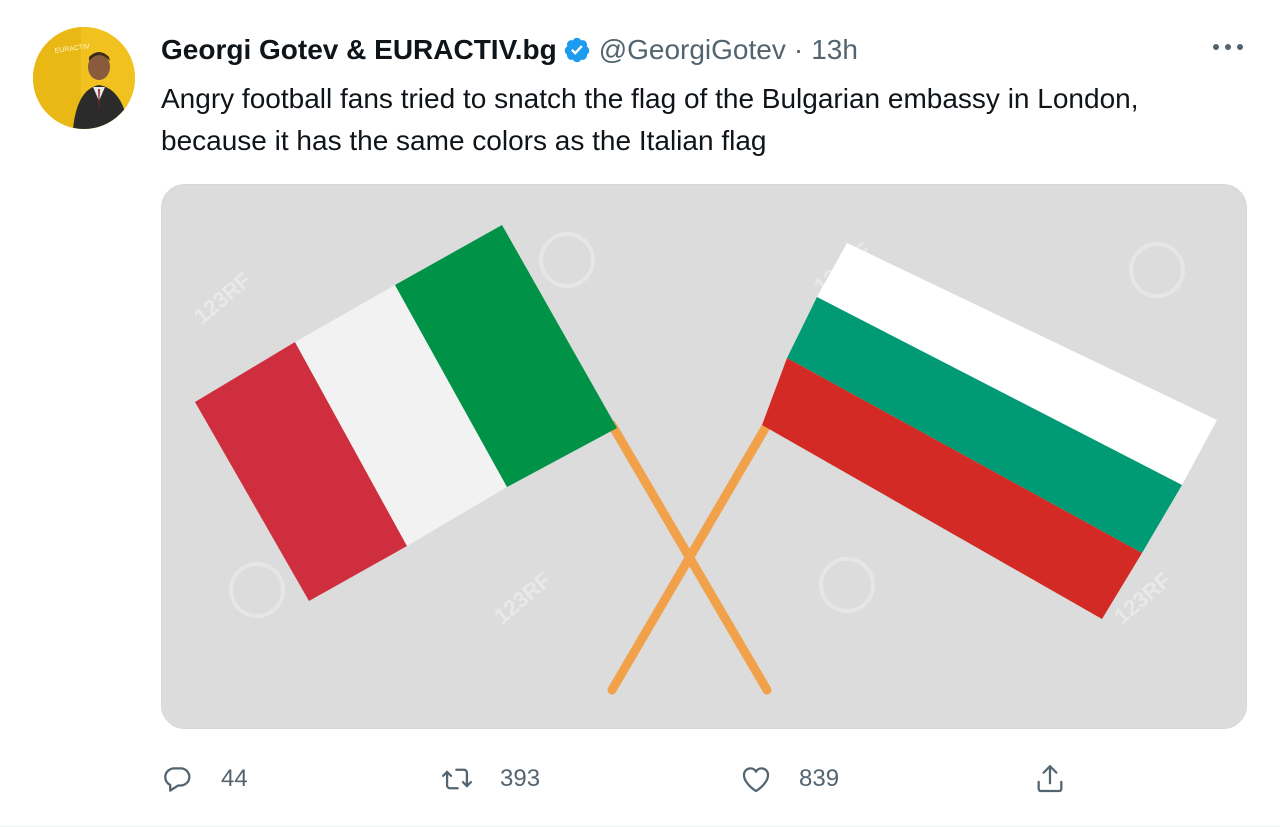 This screenshot has height=827, width=1280. I want to click on avatar-photo: EURACTIV, so click(84, 78).